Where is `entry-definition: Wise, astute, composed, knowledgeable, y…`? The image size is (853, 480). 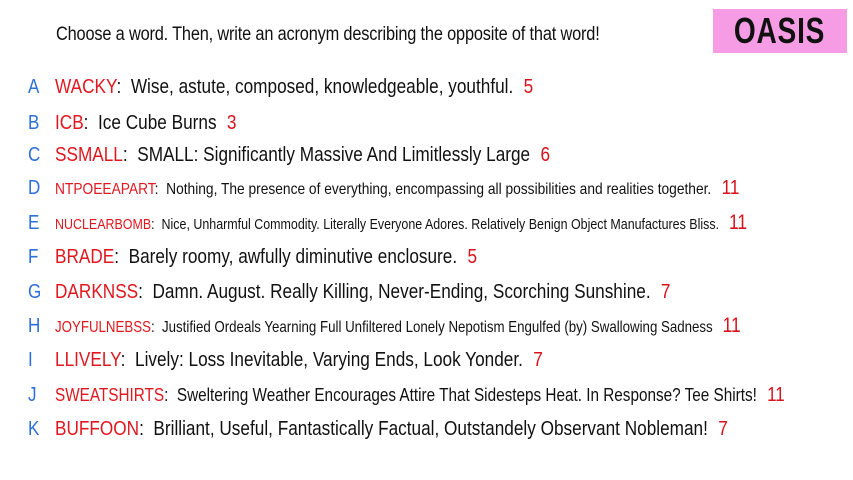
entry-definition: Wise, astute, composed, knowledgeable, y… is located at coordinates (322, 86).